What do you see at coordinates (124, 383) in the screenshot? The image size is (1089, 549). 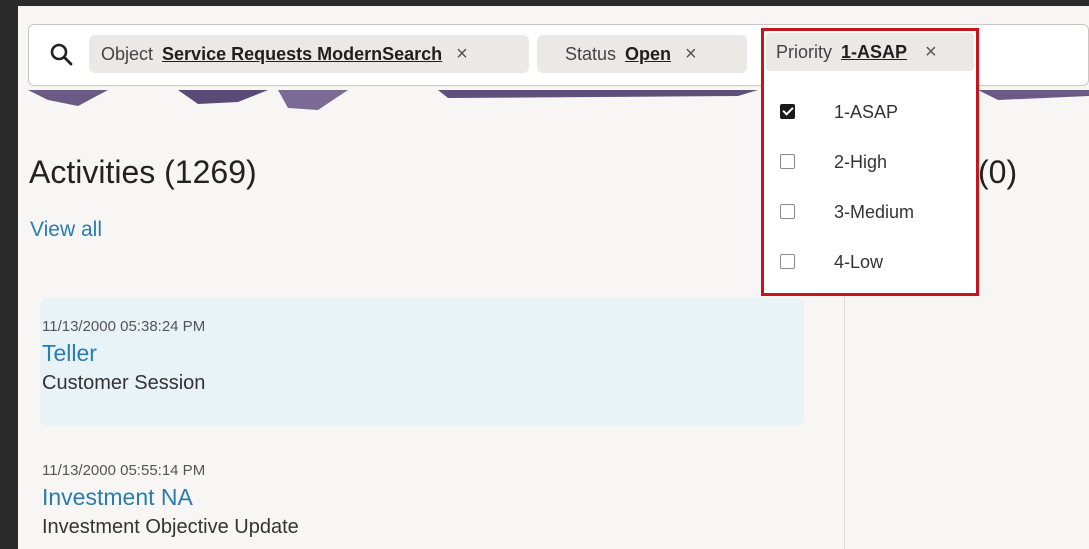 I see `activity-subtitle: Customer Session` at bounding box center [124, 383].